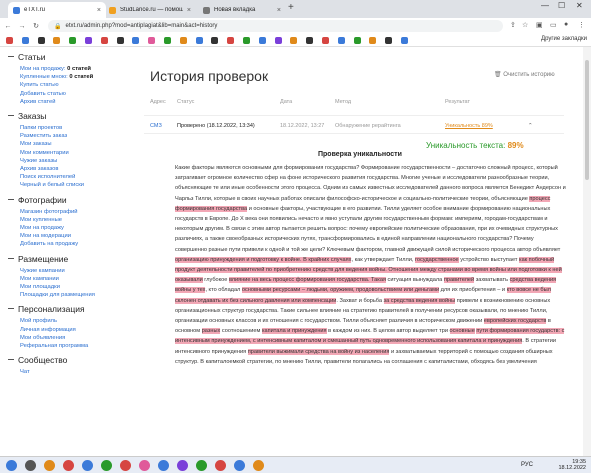 This screenshot has width=591, height=473. I want to click on sidebar-link: Площадки для размещения, so click(73, 295).